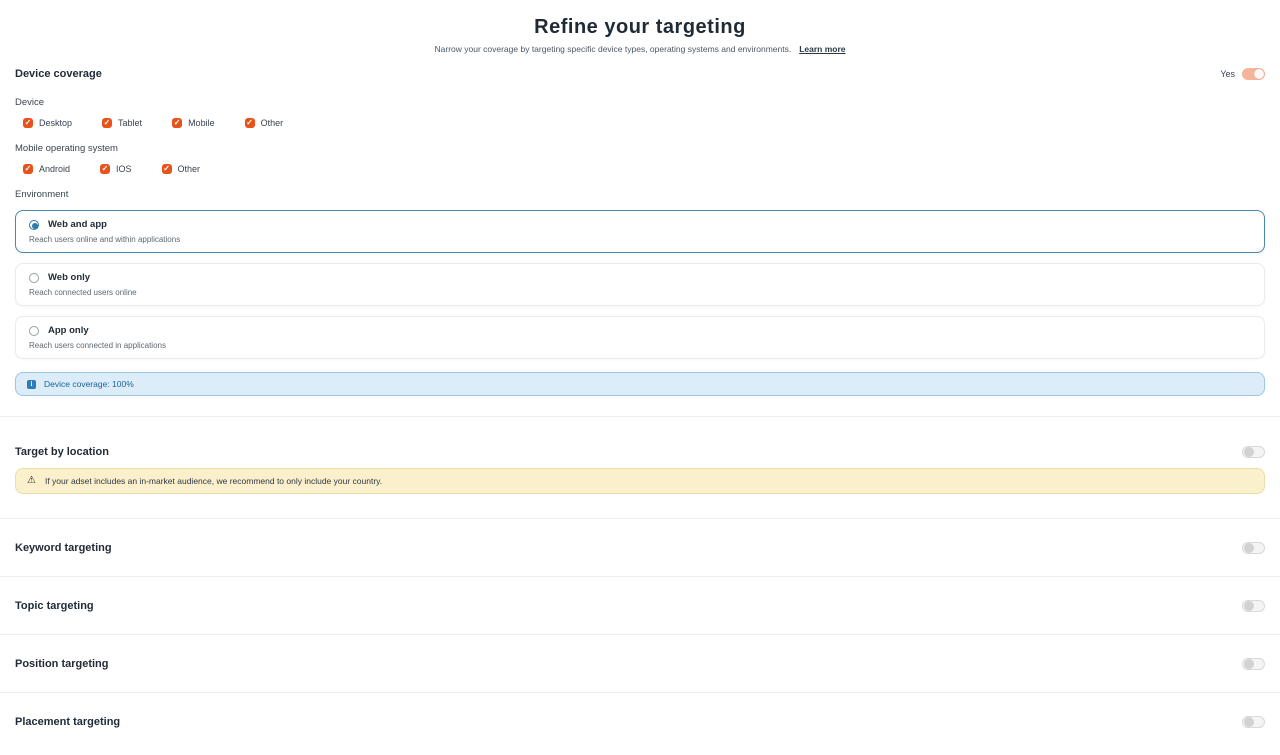 The height and width of the screenshot is (755, 1280). What do you see at coordinates (640, 277) in the screenshot?
I see `card-head: Web only` at bounding box center [640, 277].